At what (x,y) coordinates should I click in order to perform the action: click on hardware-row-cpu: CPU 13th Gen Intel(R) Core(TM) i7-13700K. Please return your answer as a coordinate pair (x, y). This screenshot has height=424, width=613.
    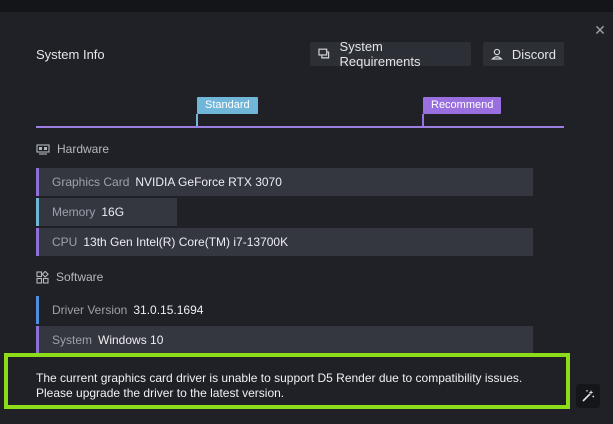
    Looking at the image, I should click on (284, 242).